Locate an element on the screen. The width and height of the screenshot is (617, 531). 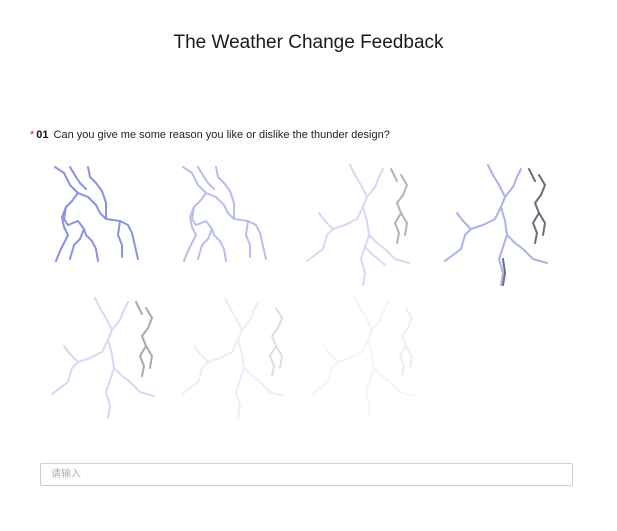
answer-input is located at coordinates (306, 474).